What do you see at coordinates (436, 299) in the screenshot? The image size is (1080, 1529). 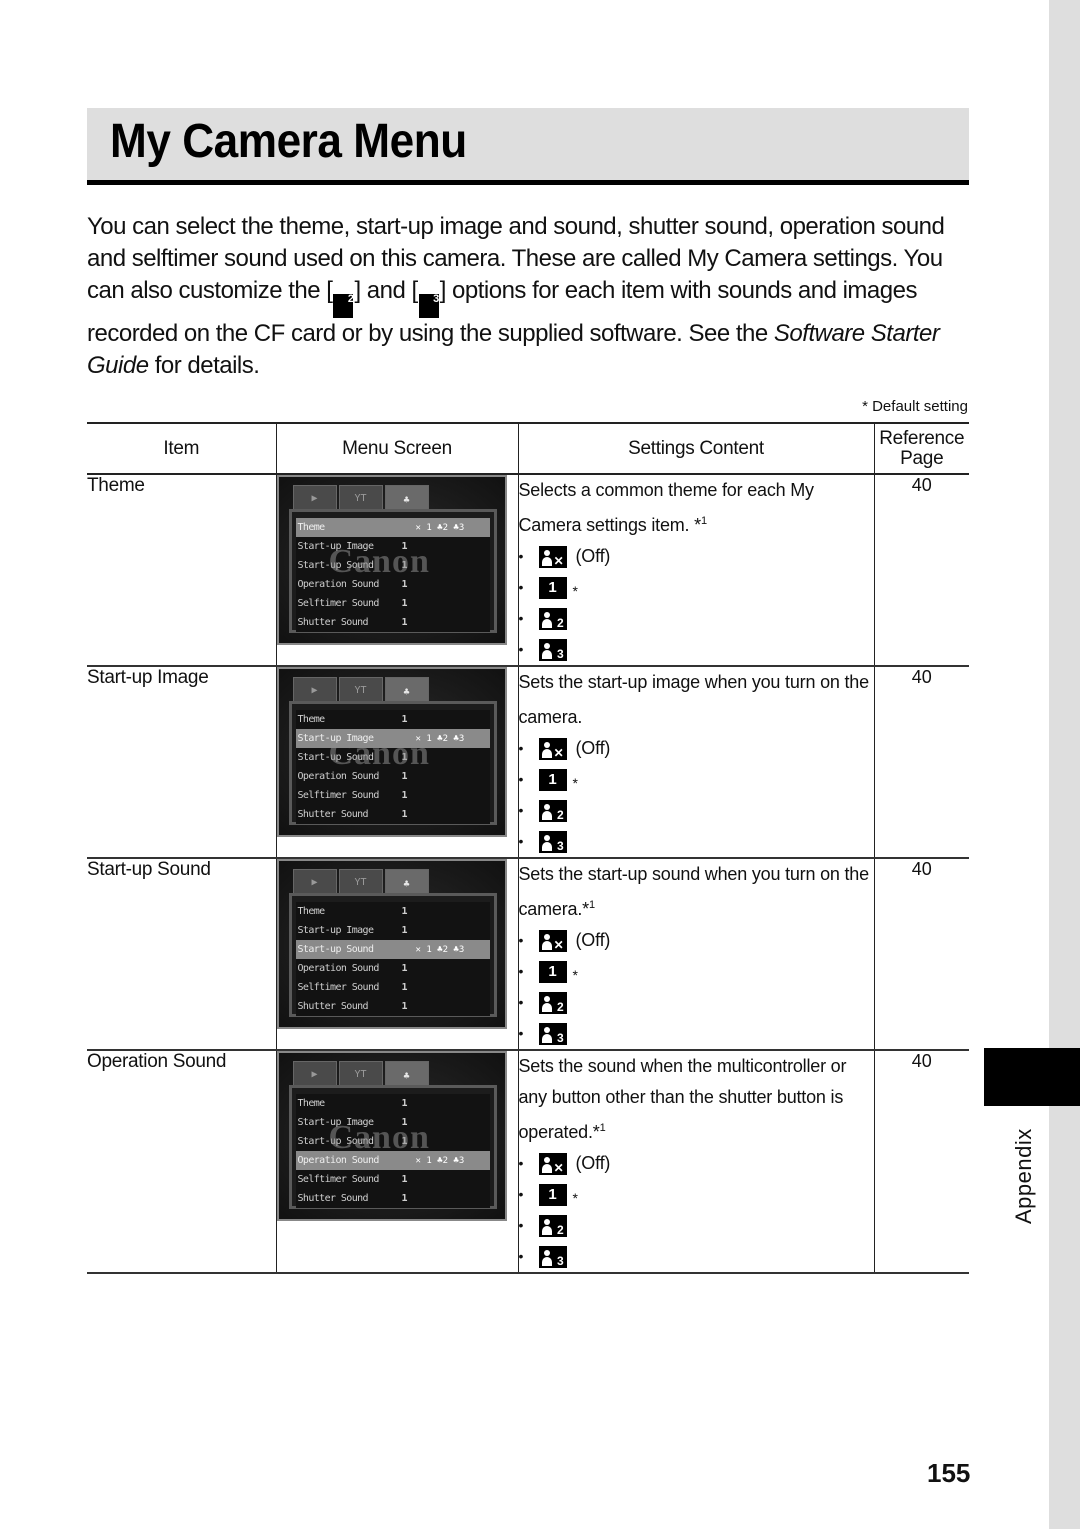 I see `icon-number: 3` at bounding box center [436, 299].